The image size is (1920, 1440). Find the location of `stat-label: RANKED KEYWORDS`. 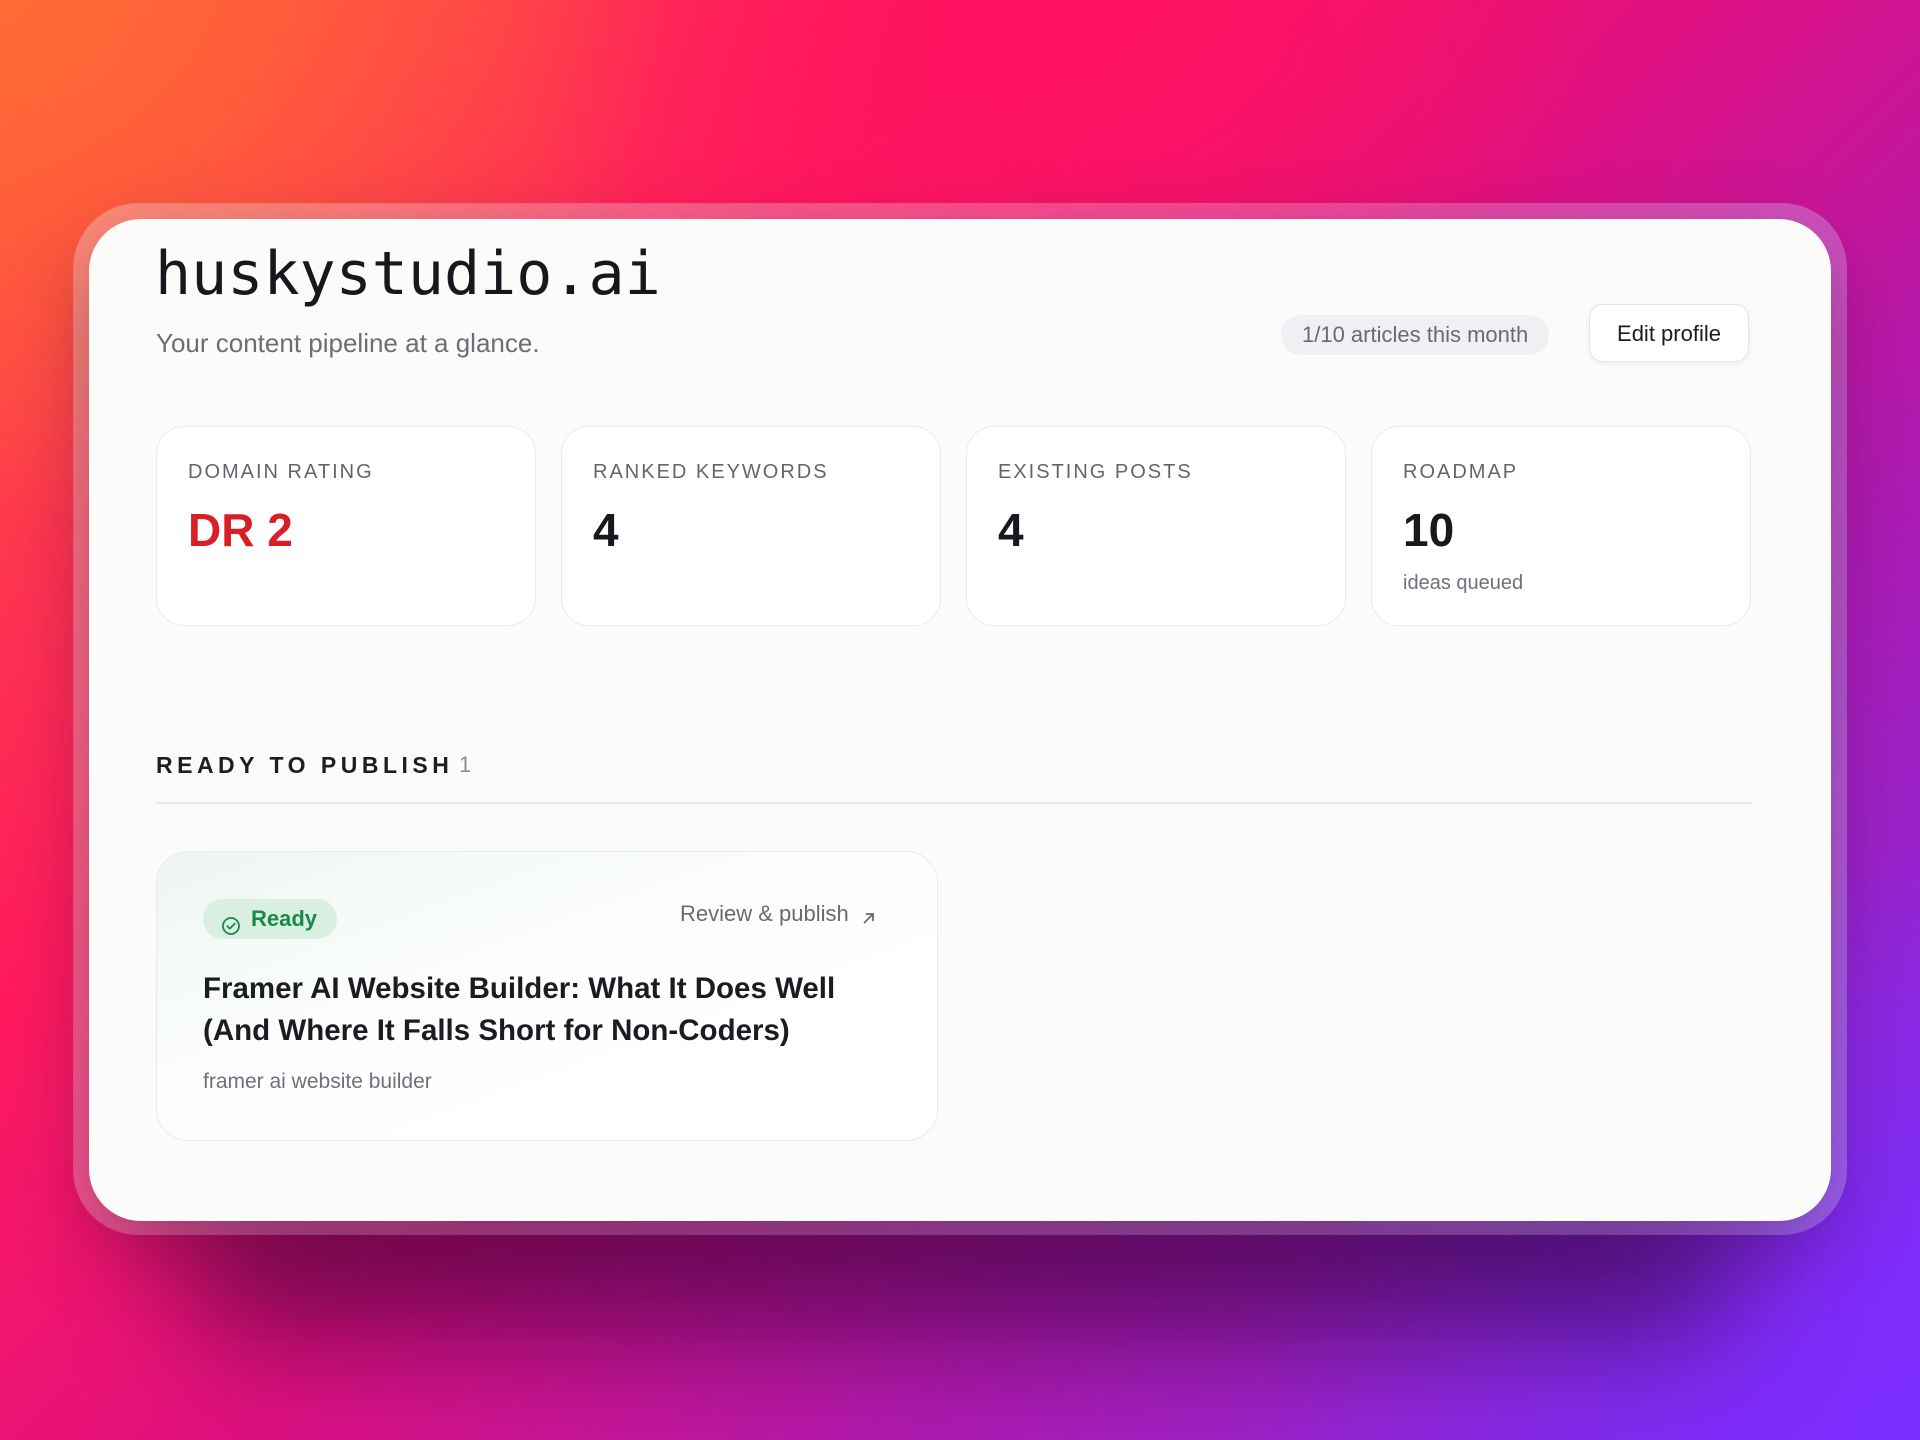

stat-label: RANKED KEYWORDS is located at coordinates (711, 472).